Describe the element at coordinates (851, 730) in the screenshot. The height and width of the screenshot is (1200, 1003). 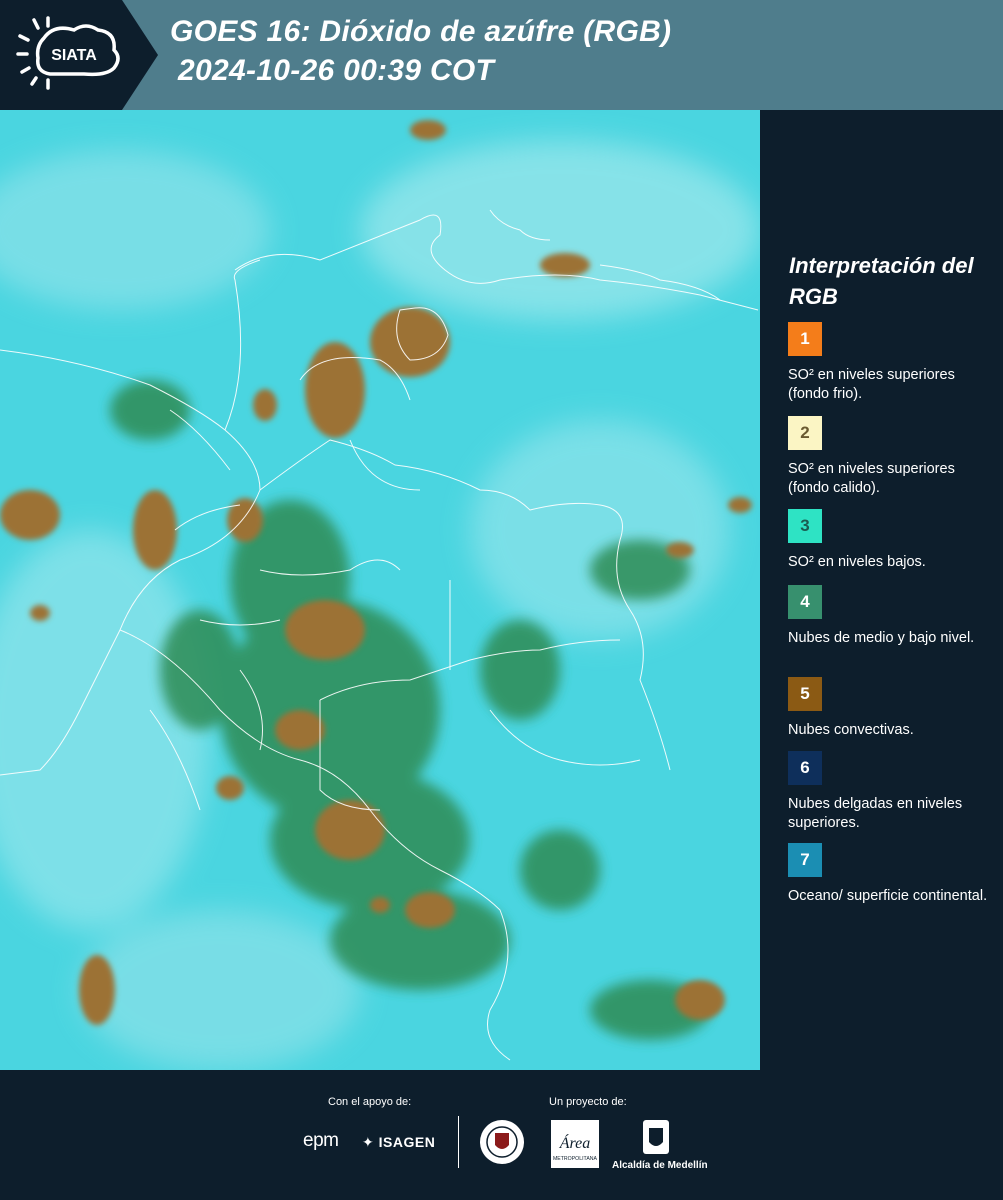
I see `legend-label-5: Nubes convectivas.` at that location.